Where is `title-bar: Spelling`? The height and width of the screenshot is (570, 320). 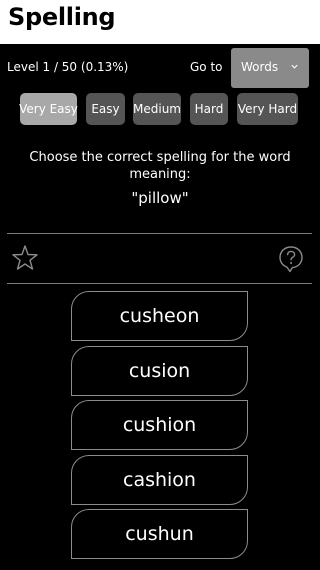 title-bar: Spelling is located at coordinates (160, 22).